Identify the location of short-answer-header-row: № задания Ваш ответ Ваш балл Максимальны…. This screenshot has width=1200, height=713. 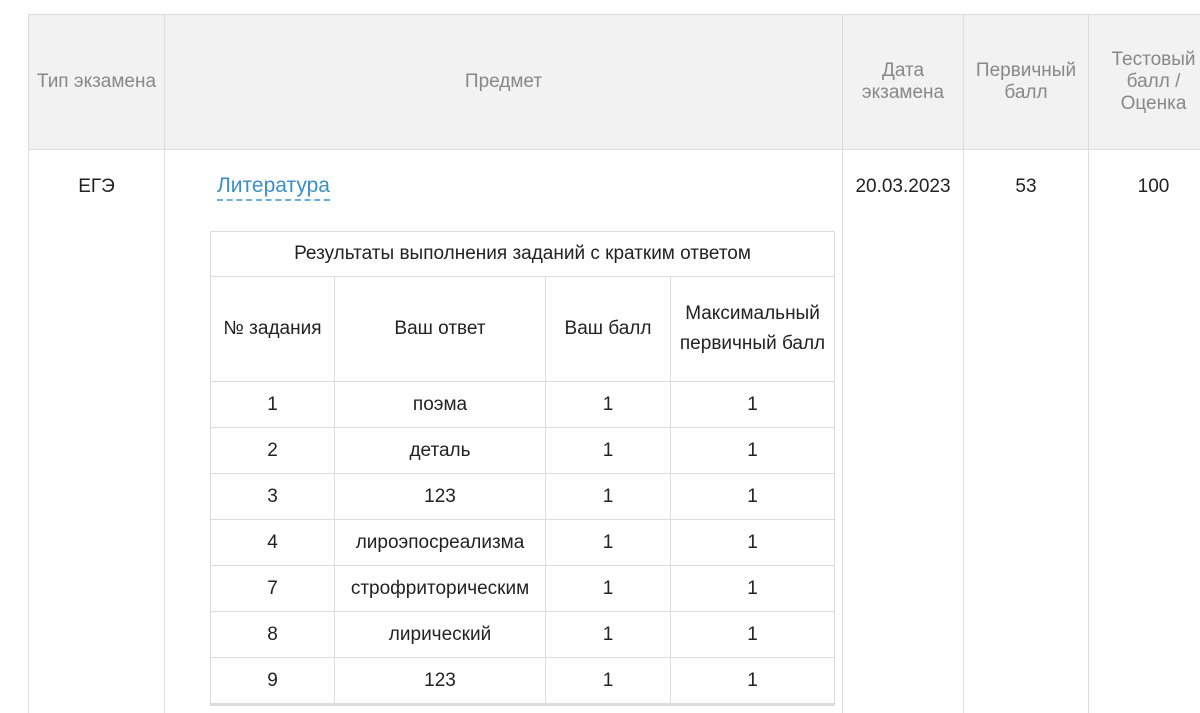
(523, 329).